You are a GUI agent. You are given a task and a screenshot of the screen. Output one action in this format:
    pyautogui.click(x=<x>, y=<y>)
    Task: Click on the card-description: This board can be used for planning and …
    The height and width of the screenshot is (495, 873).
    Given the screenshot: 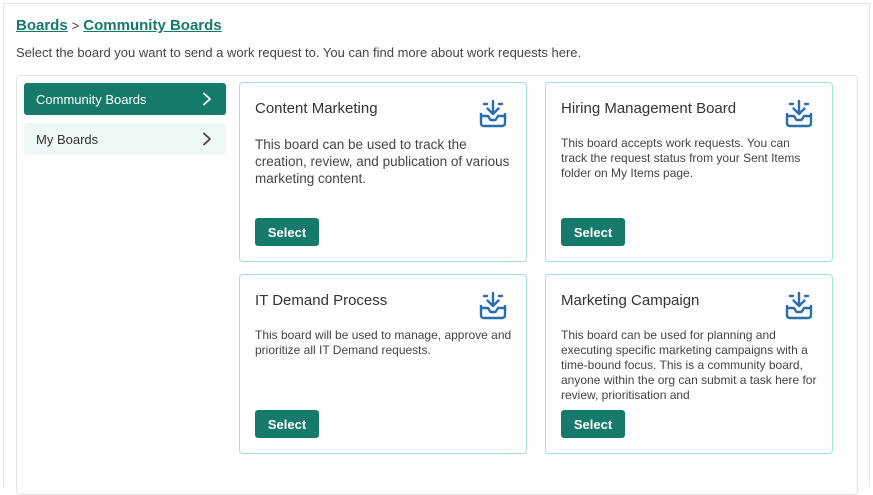 What is the action you would take?
    pyautogui.click(x=689, y=365)
    